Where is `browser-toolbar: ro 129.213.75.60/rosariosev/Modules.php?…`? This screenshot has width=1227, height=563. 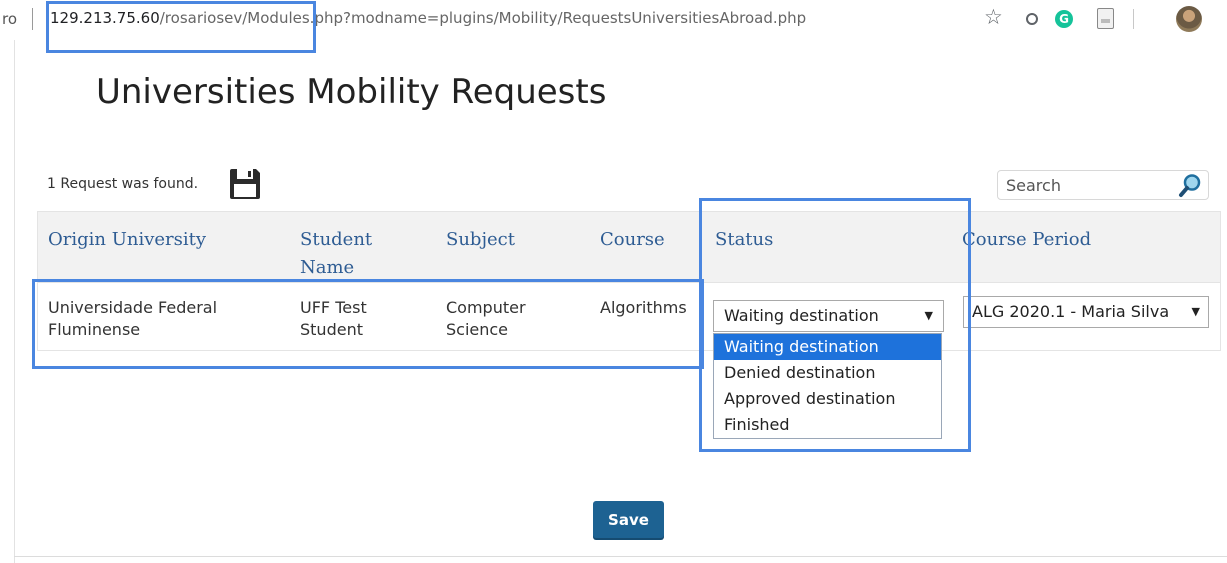 browser-toolbar: ro 129.213.75.60/rosariosev/Modules.php?… is located at coordinates (613, 19).